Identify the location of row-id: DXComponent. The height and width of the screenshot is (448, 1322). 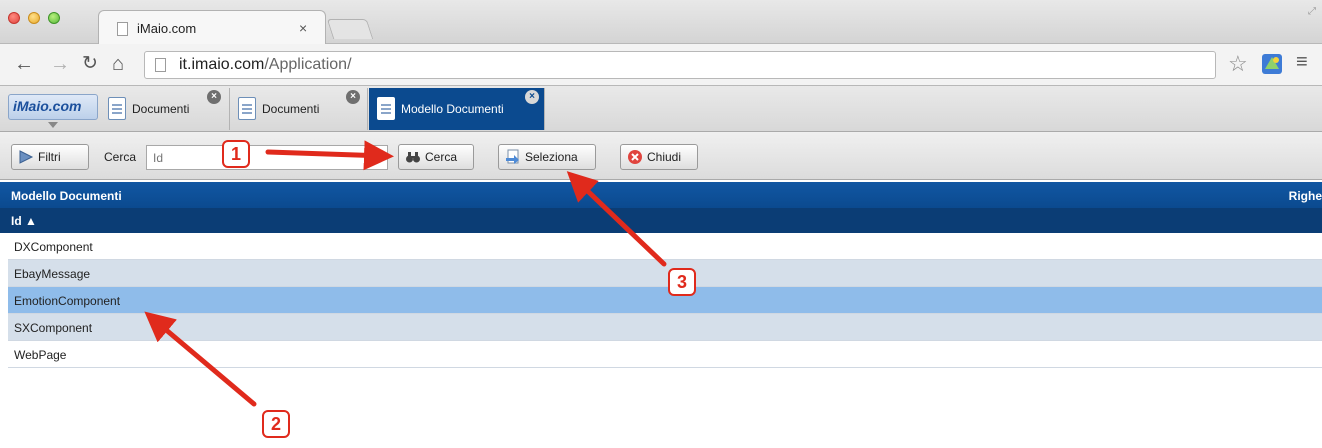
(53, 247).